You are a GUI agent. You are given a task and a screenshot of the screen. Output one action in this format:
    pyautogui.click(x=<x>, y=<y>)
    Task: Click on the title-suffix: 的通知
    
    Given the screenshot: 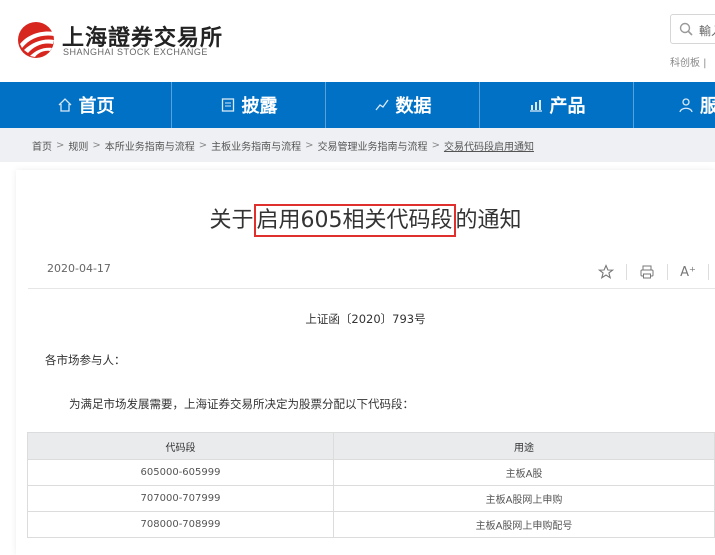 What is the action you would take?
    pyautogui.click(x=488, y=220)
    